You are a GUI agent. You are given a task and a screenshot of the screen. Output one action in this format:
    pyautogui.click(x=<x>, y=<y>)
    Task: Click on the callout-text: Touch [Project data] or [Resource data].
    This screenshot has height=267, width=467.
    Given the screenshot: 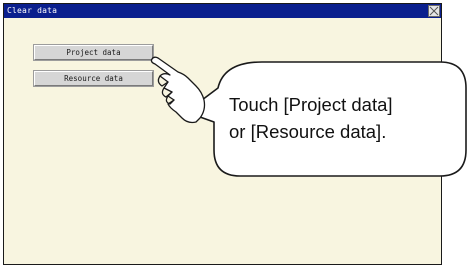 What is the action you would take?
    pyautogui.click(x=348, y=118)
    